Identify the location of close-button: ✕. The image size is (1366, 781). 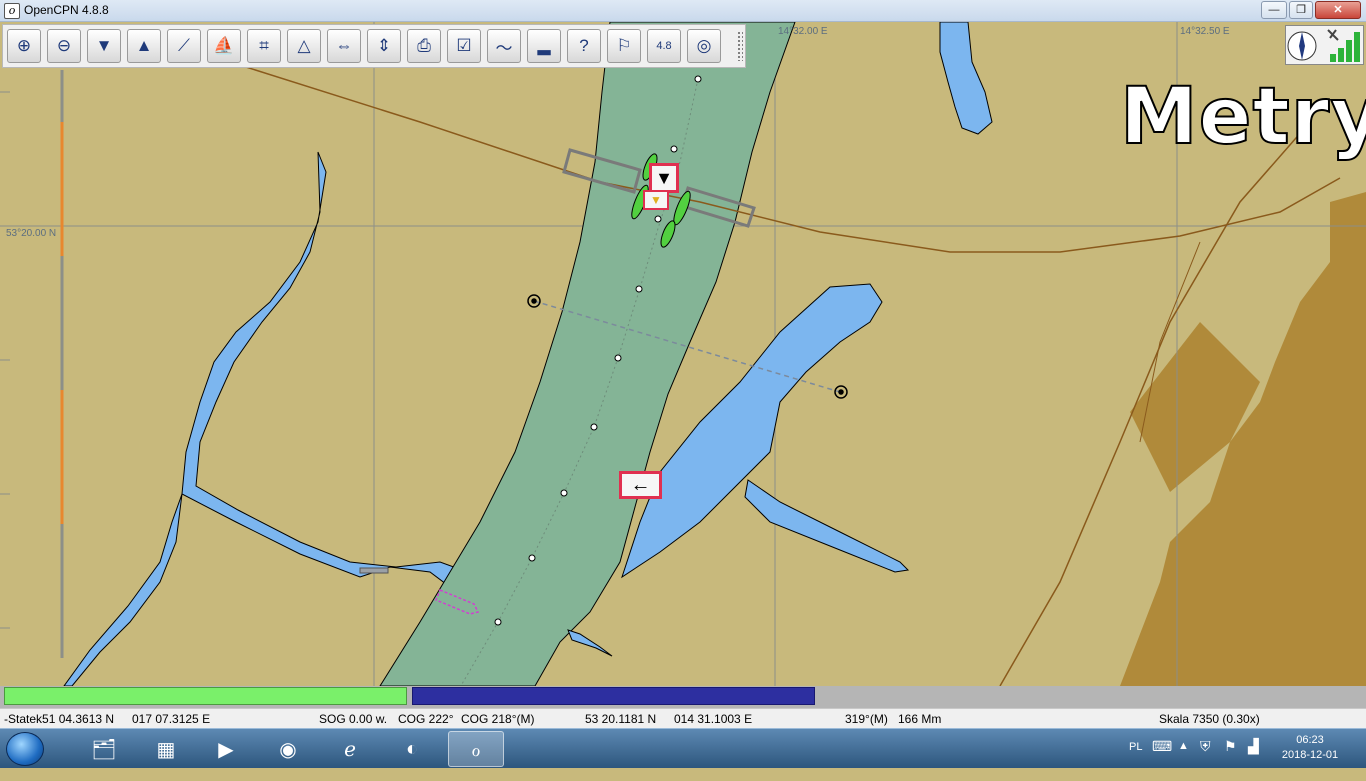
(1338, 10).